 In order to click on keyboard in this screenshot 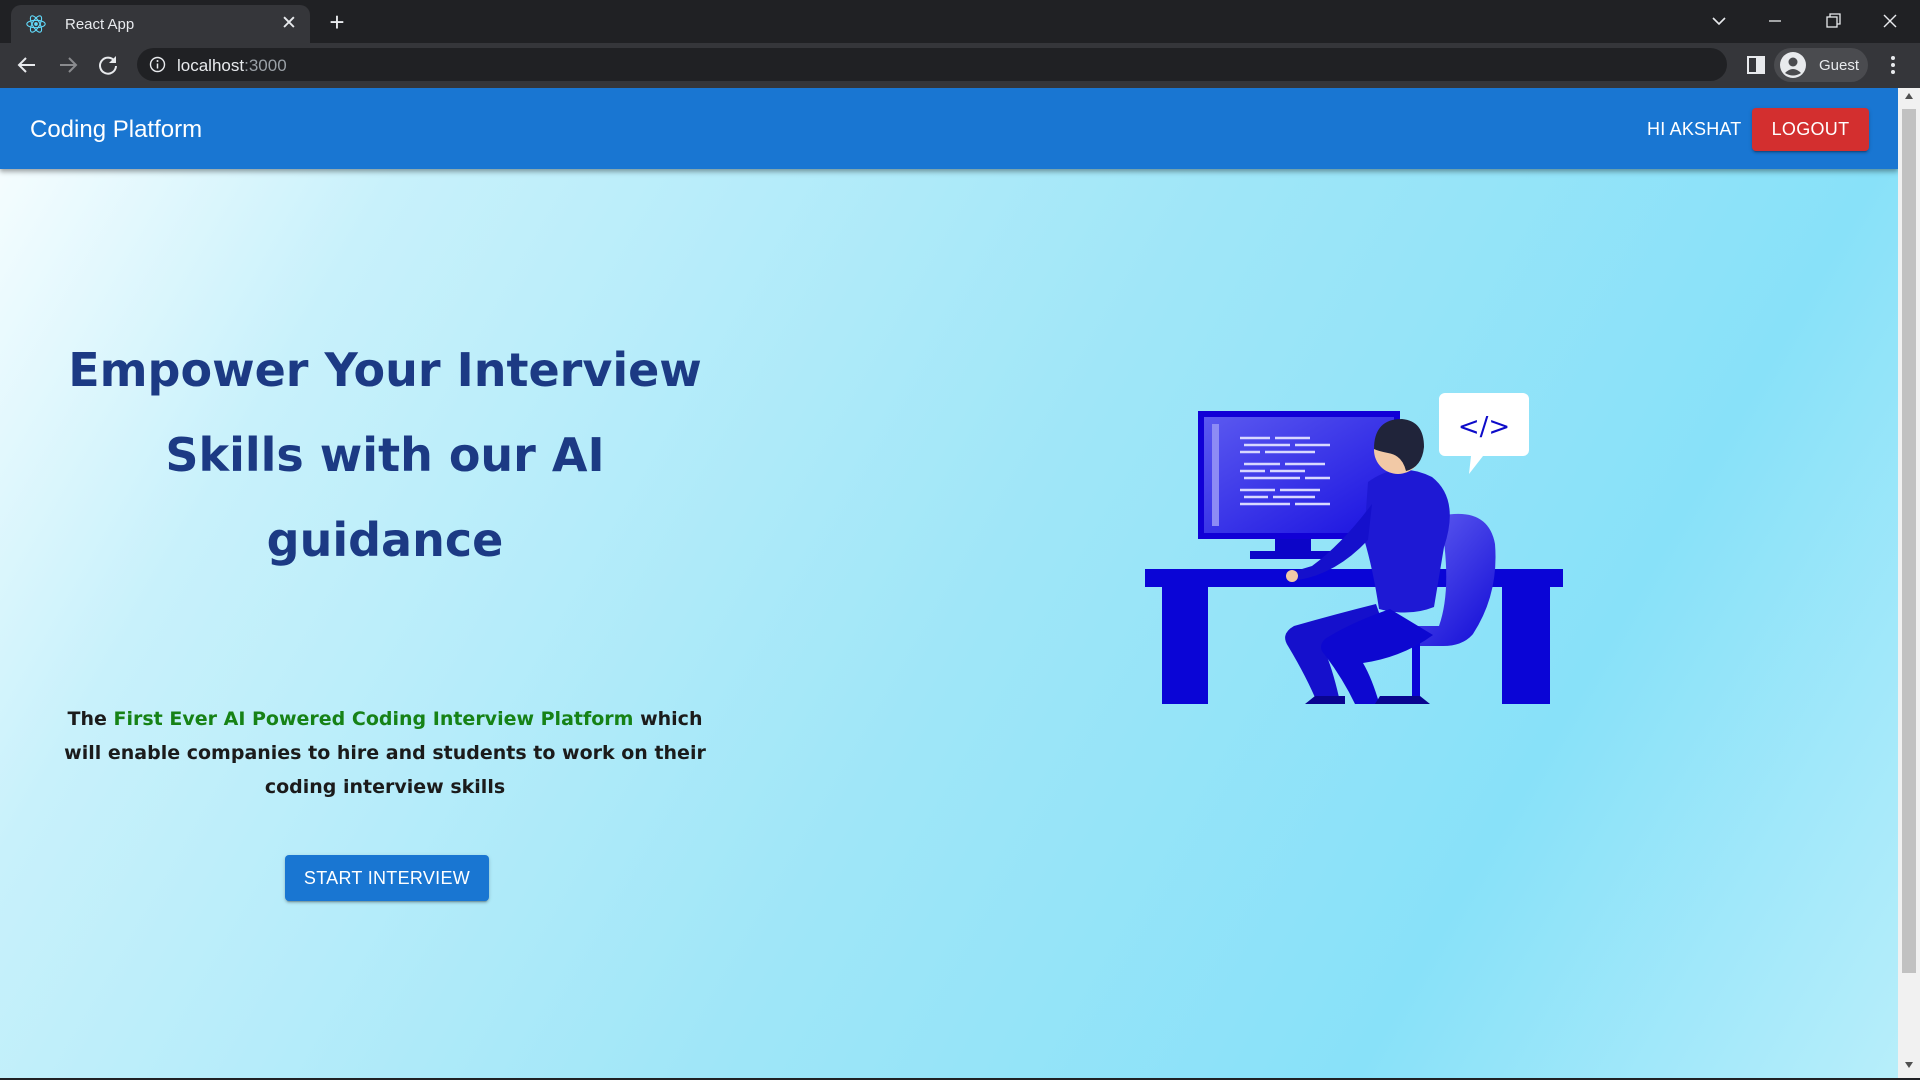, I will do `click(1290, 555)`.